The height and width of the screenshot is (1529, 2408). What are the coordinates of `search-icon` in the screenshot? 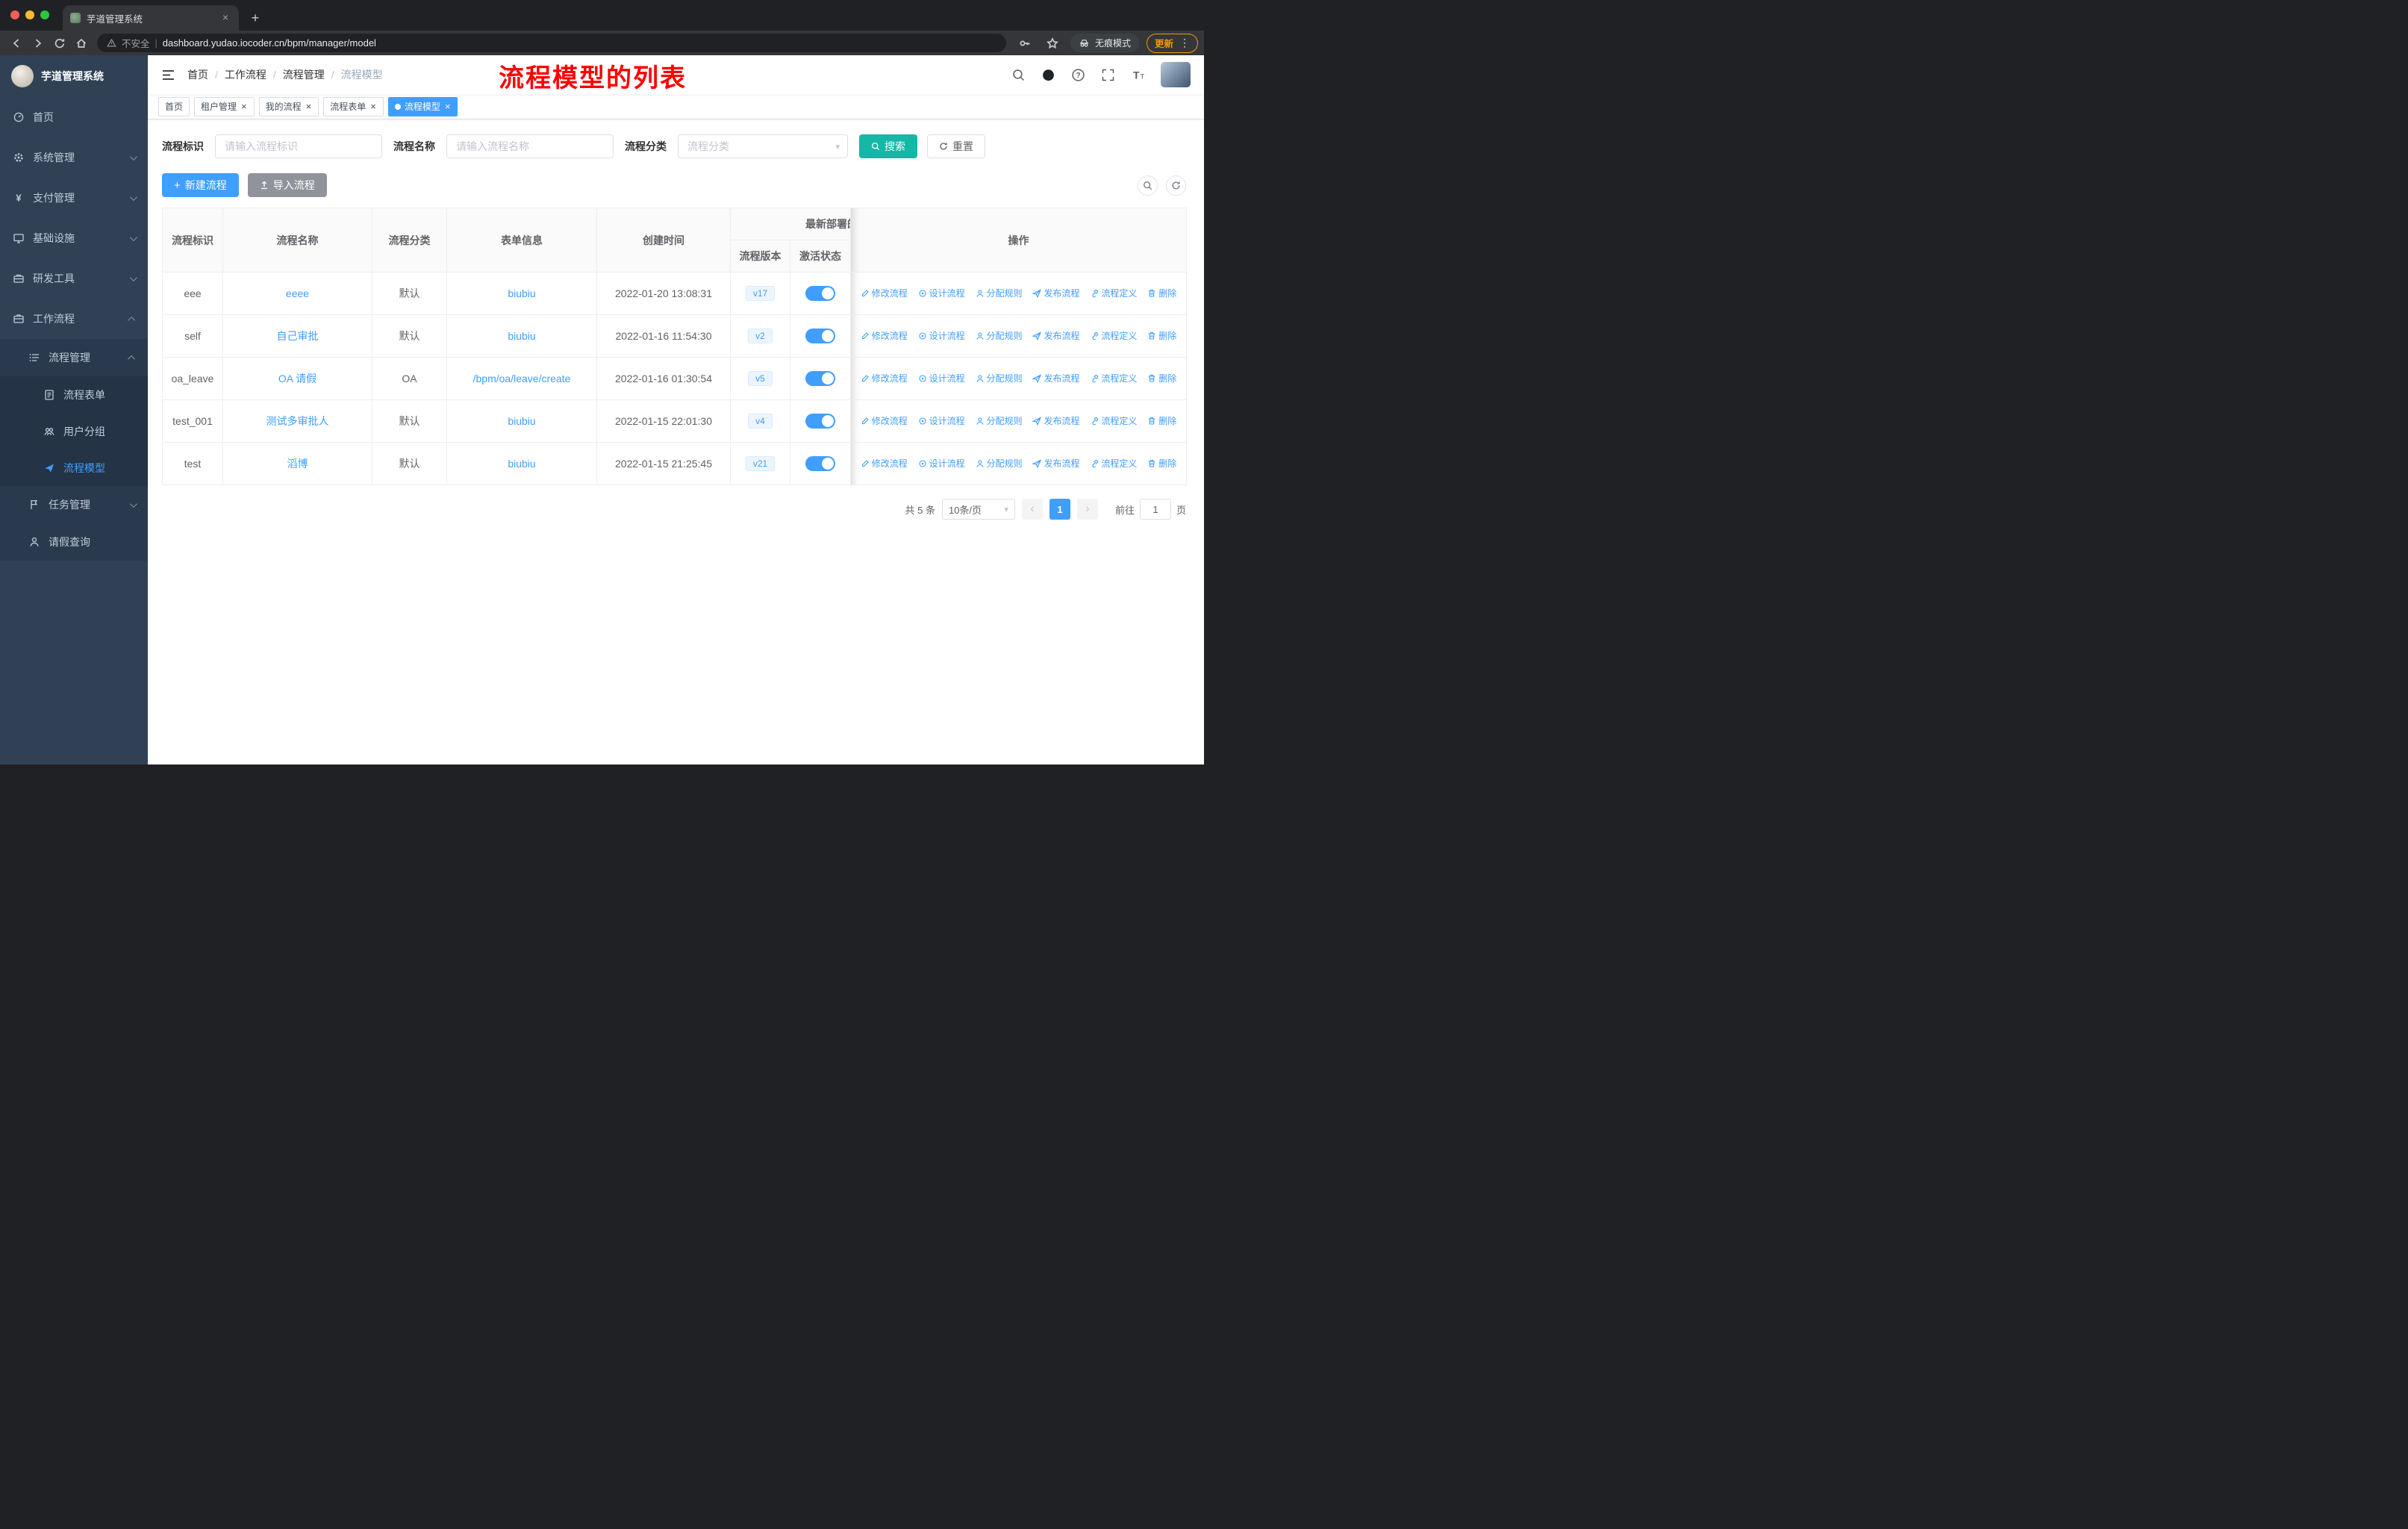 It's located at (1018, 75).